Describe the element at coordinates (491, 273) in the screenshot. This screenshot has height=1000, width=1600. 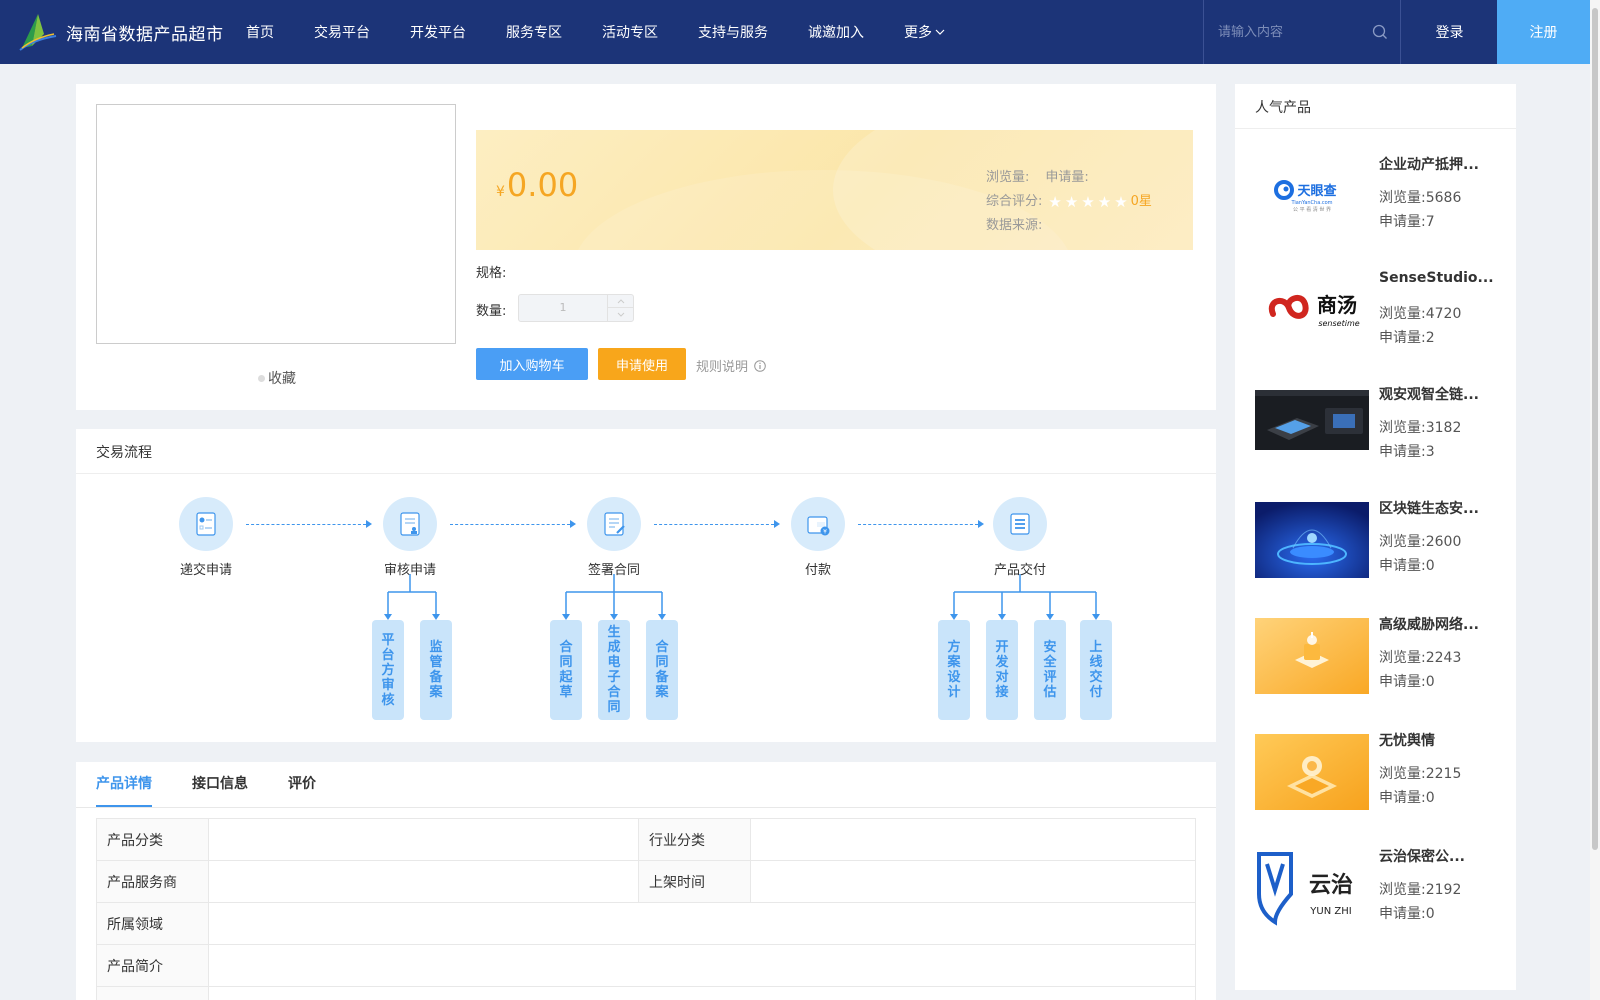
I see `spec-label: 规格:` at that location.